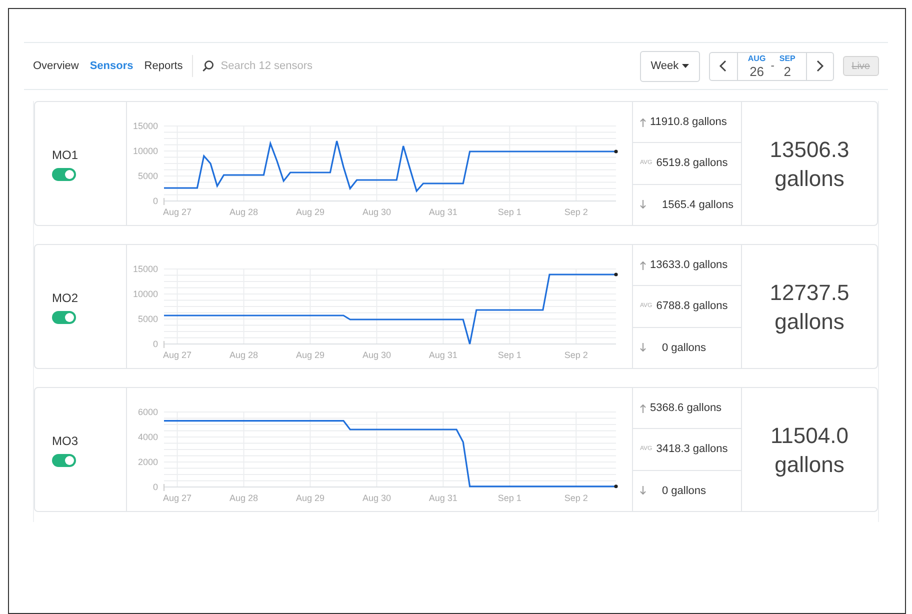 The image size is (912, 614). I want to click on y-tick-label: 6000, so click(148, 412).